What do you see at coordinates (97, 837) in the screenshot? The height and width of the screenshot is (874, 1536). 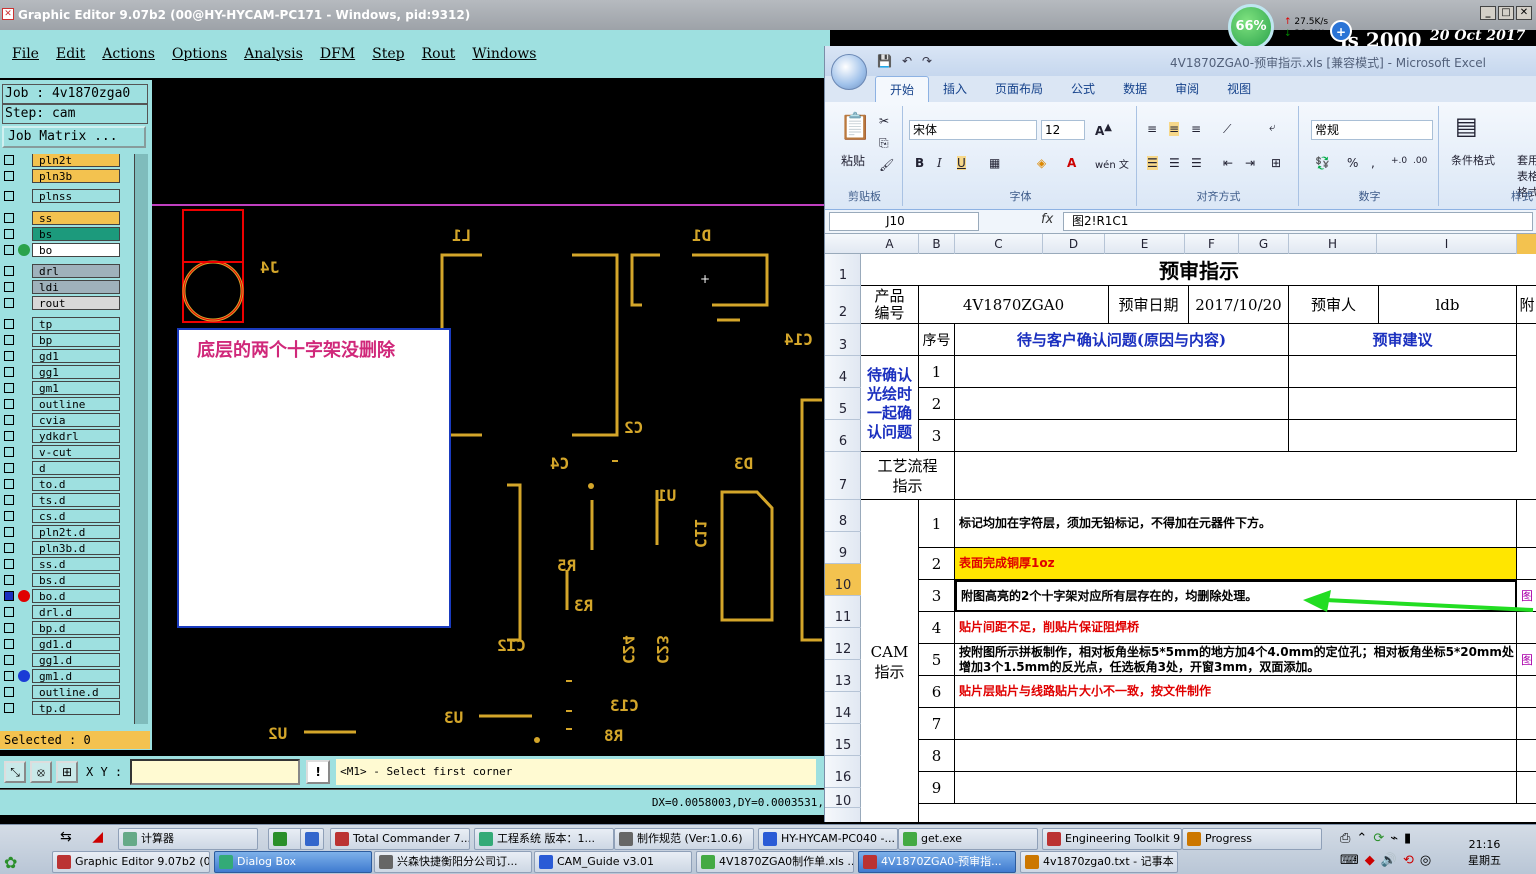 I see `pdf-icon: ◢` at bounding box center [97, 837].